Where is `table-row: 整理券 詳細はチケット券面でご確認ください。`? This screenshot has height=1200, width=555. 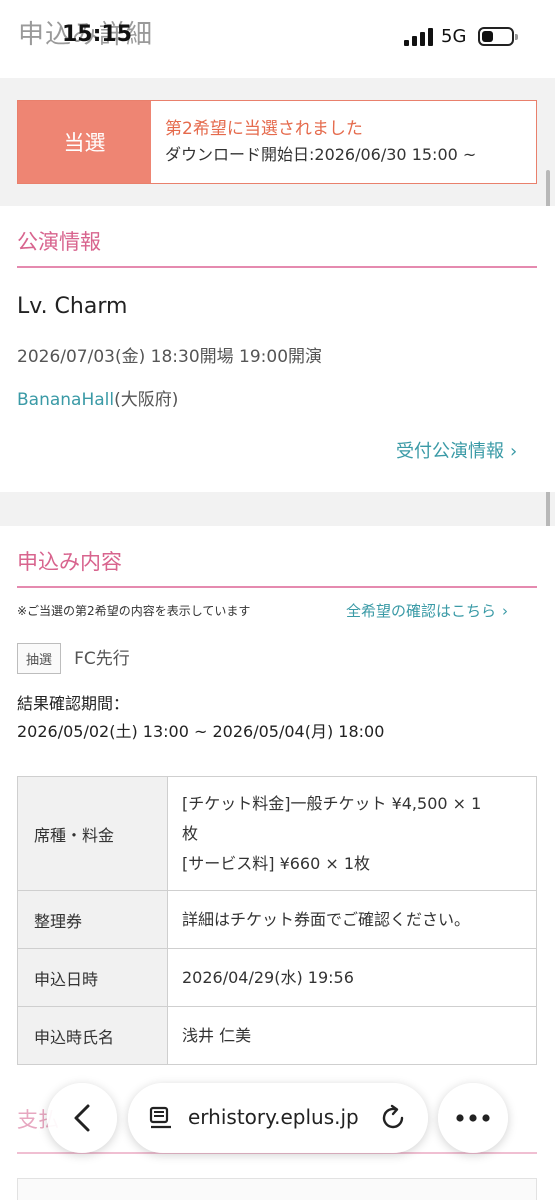 table-row: 整理券 詳細はチケット券面でご確認ください。 is located at coordinates (277, 919).